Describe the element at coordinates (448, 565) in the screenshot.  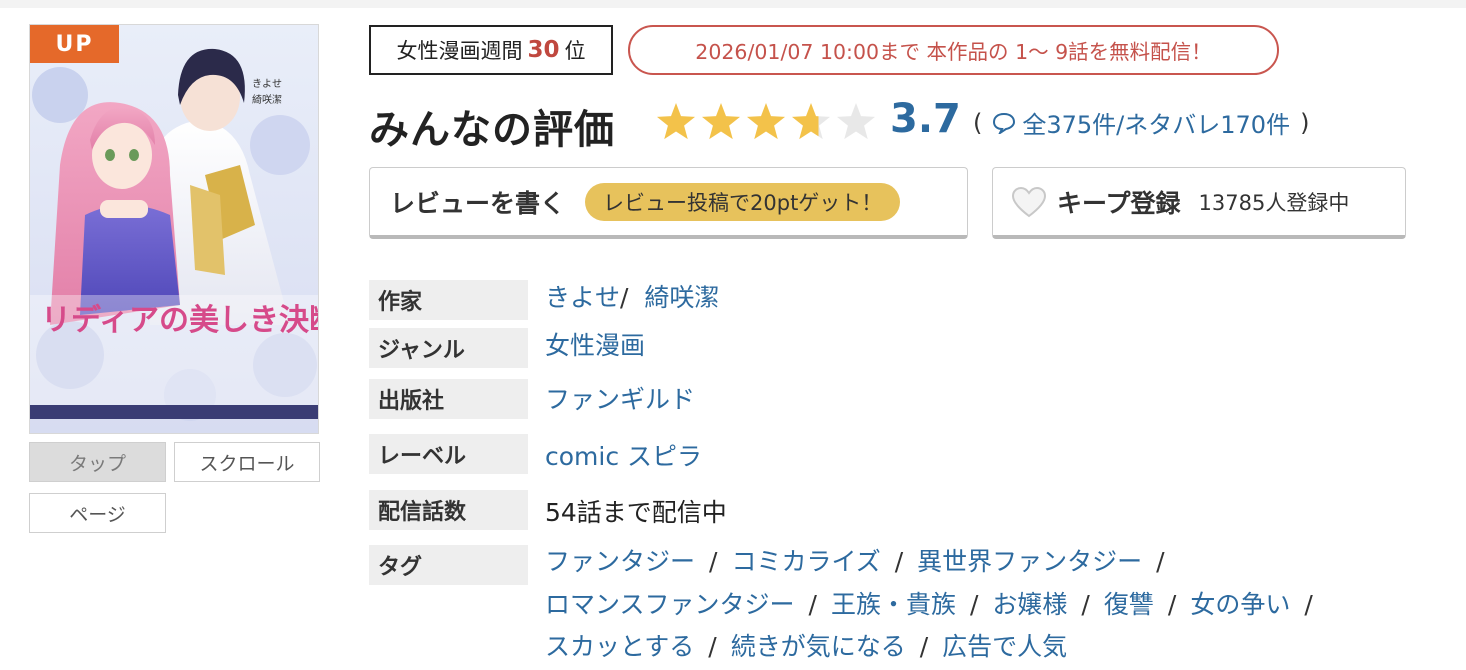
I see `tags-label: タグ` at that location.